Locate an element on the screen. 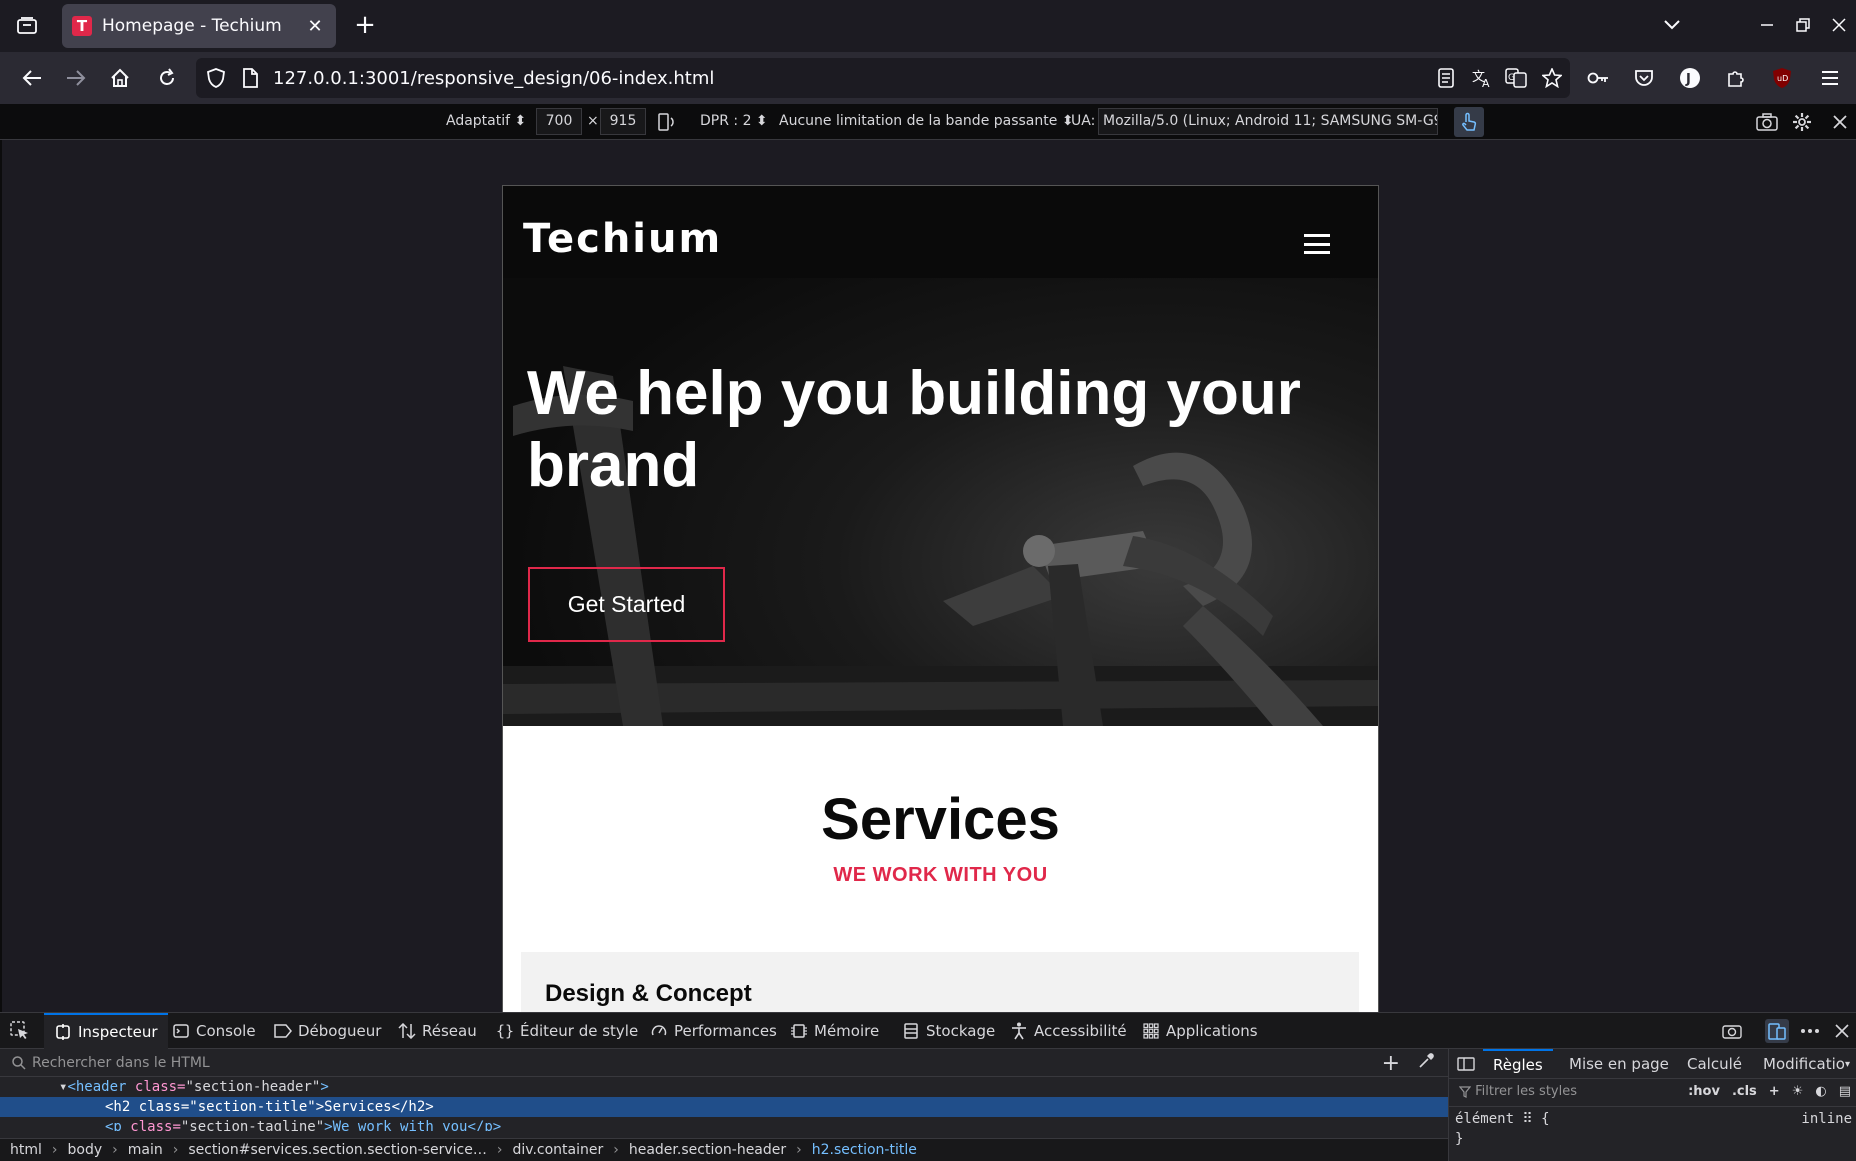 Image resolution: width=1856 pixels, height=1161 pixels. new-tab-button: + is located at coordinates (365, 26).